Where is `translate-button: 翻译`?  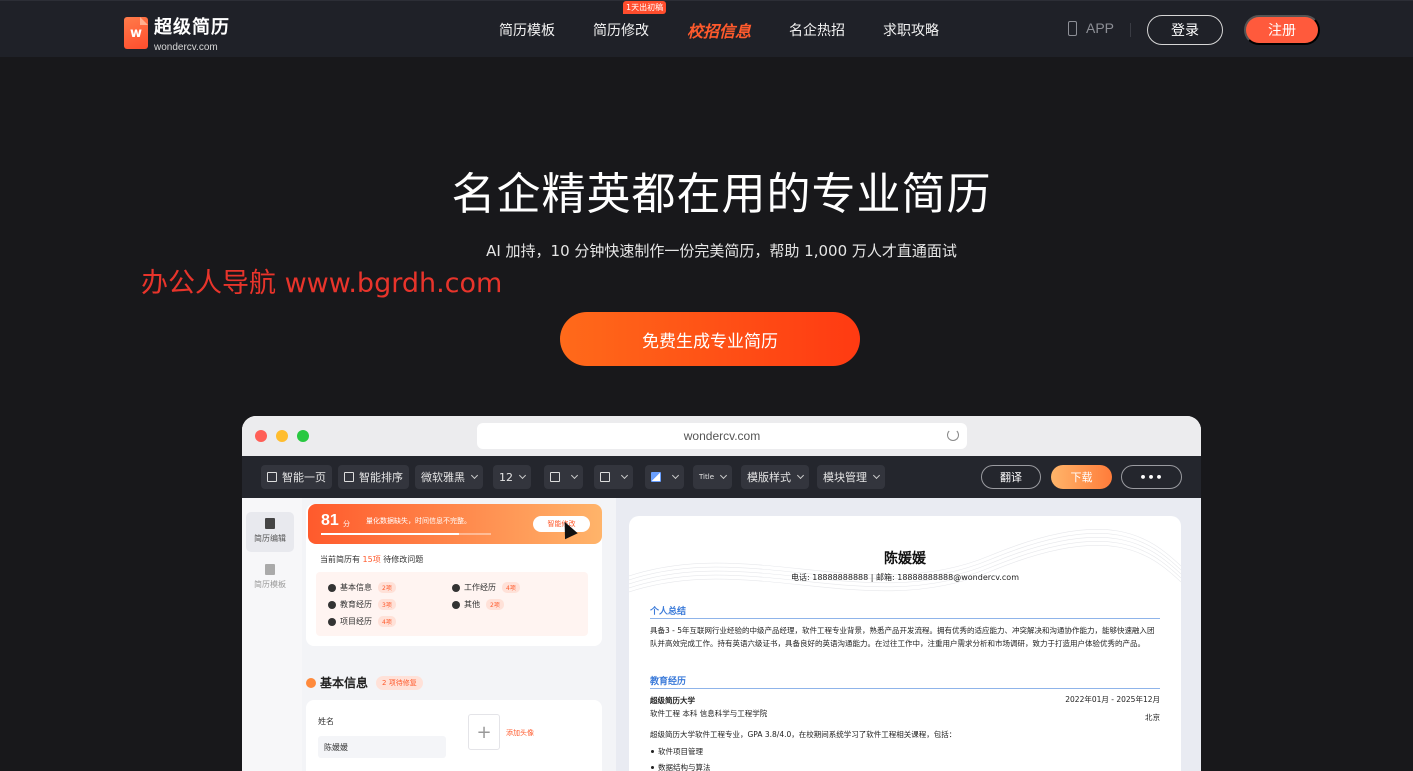
translate-button: 翻译 is located at coordinates (1011, 477).